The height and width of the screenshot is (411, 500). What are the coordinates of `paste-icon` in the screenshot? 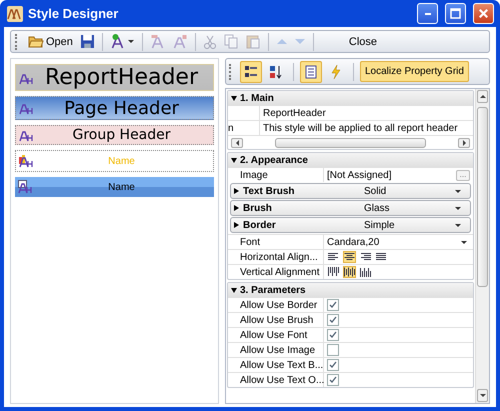 It's located at (253, 41).